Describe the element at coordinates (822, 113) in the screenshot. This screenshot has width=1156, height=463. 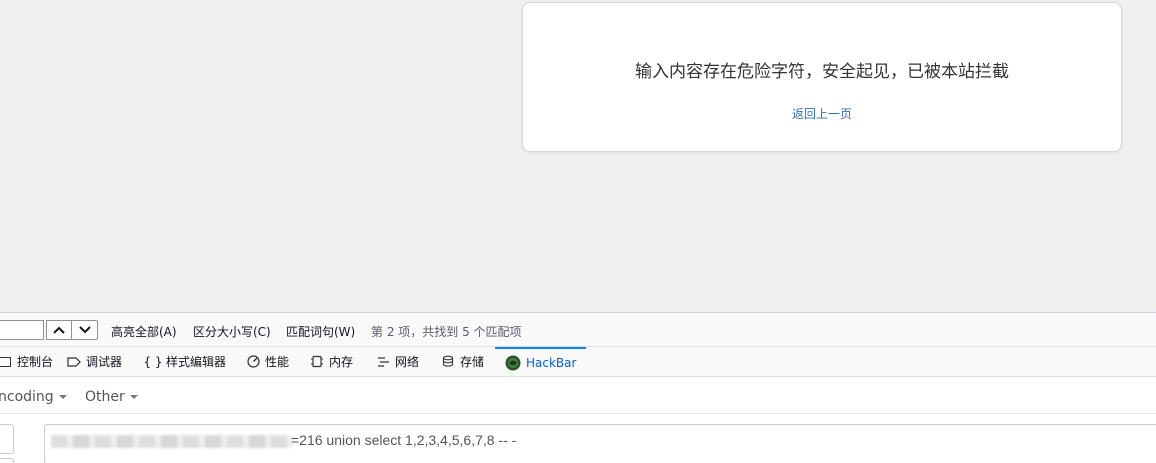
I see `back-link: 返回上一页` at that location.